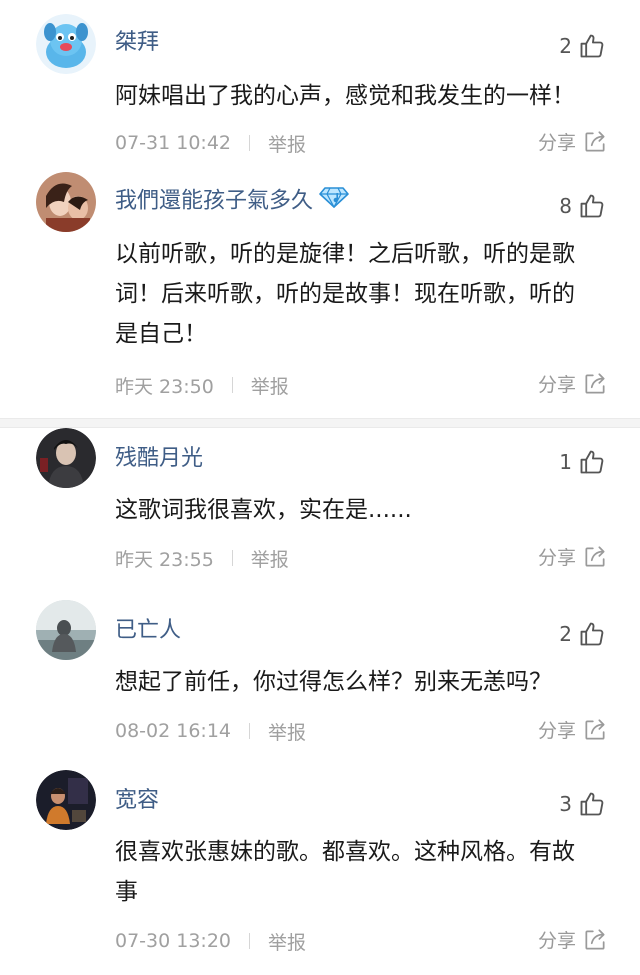 This screenshot has width=640, height=975. I want to click on timestamp: 07-31 10:42, so click(173, 143).